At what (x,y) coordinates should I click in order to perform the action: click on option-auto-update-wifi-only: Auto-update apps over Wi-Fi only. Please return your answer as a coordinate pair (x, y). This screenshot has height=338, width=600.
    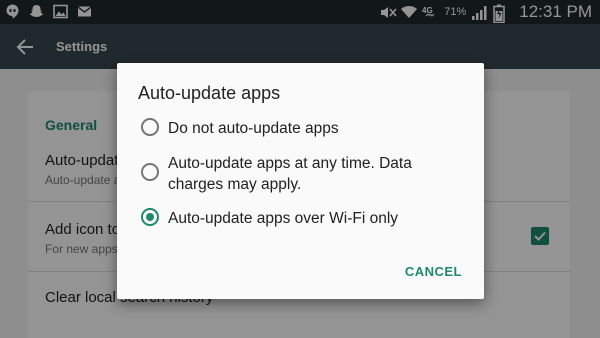
    Looking at the image, I should click on (304, 218).